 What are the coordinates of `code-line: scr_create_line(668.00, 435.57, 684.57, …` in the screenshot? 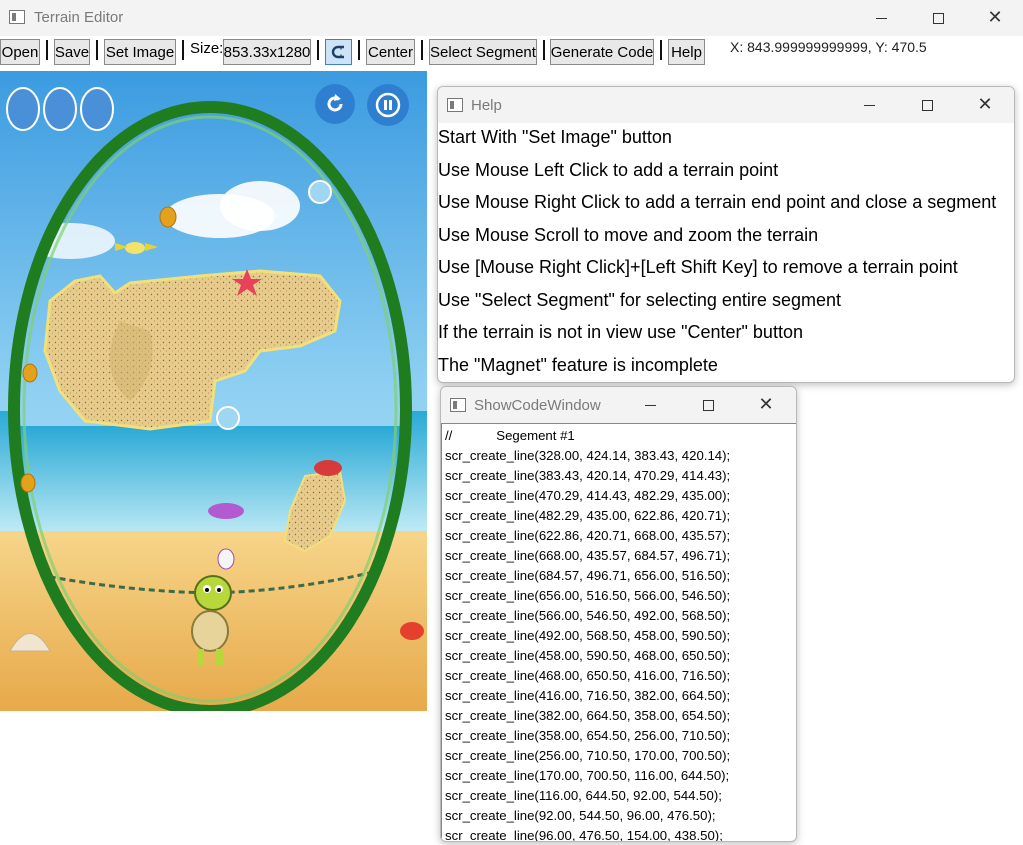 It's located at (588, 555).